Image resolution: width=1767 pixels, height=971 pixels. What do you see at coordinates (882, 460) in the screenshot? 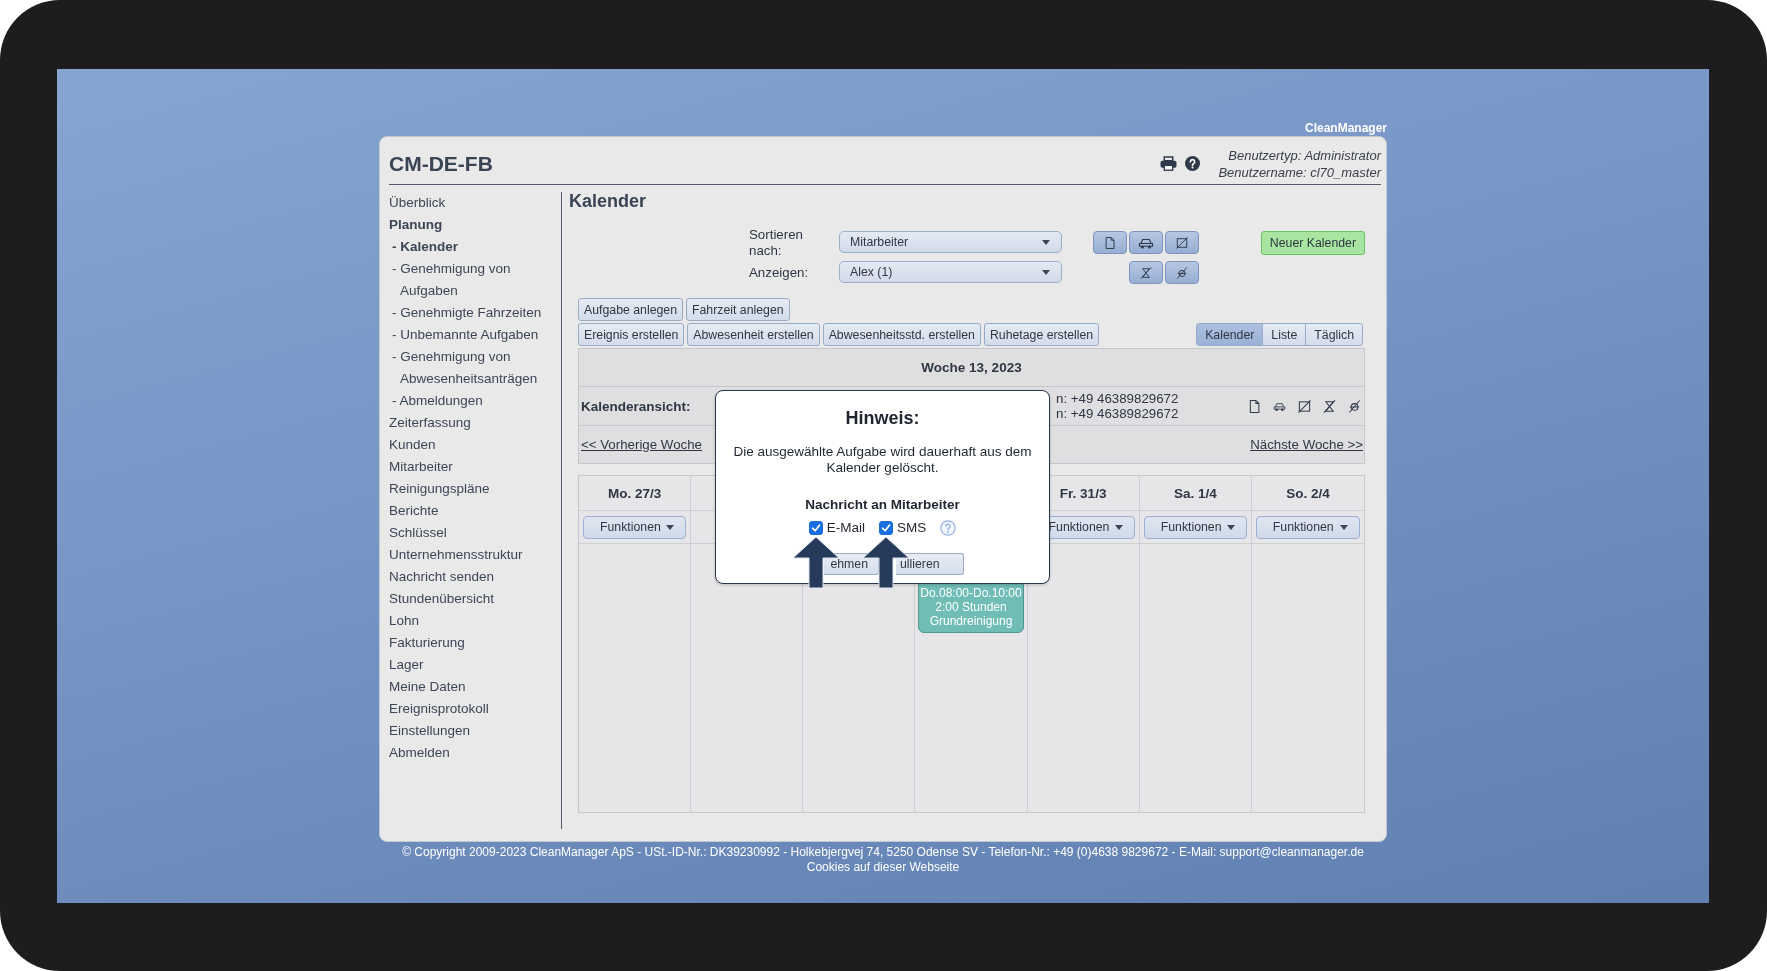
I see `dialog-message: Die ausgewählte Aufgabe wird dauerhaft aus dem Kalender gelöscht.` at bounding box center [882, 460].